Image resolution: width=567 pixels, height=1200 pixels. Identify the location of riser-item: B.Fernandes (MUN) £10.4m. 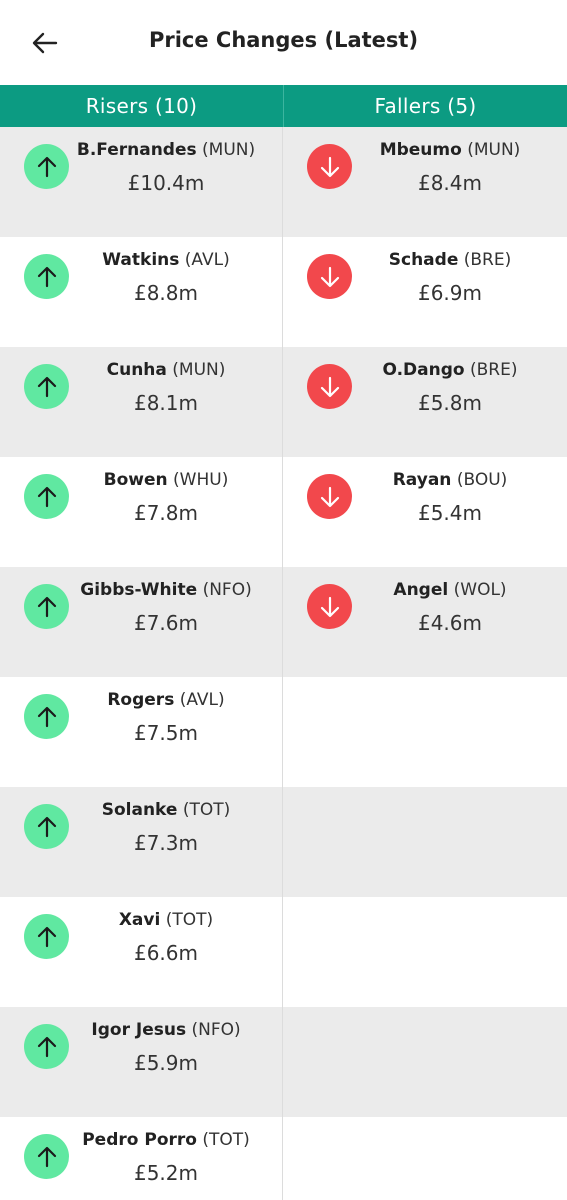
(141, 182).